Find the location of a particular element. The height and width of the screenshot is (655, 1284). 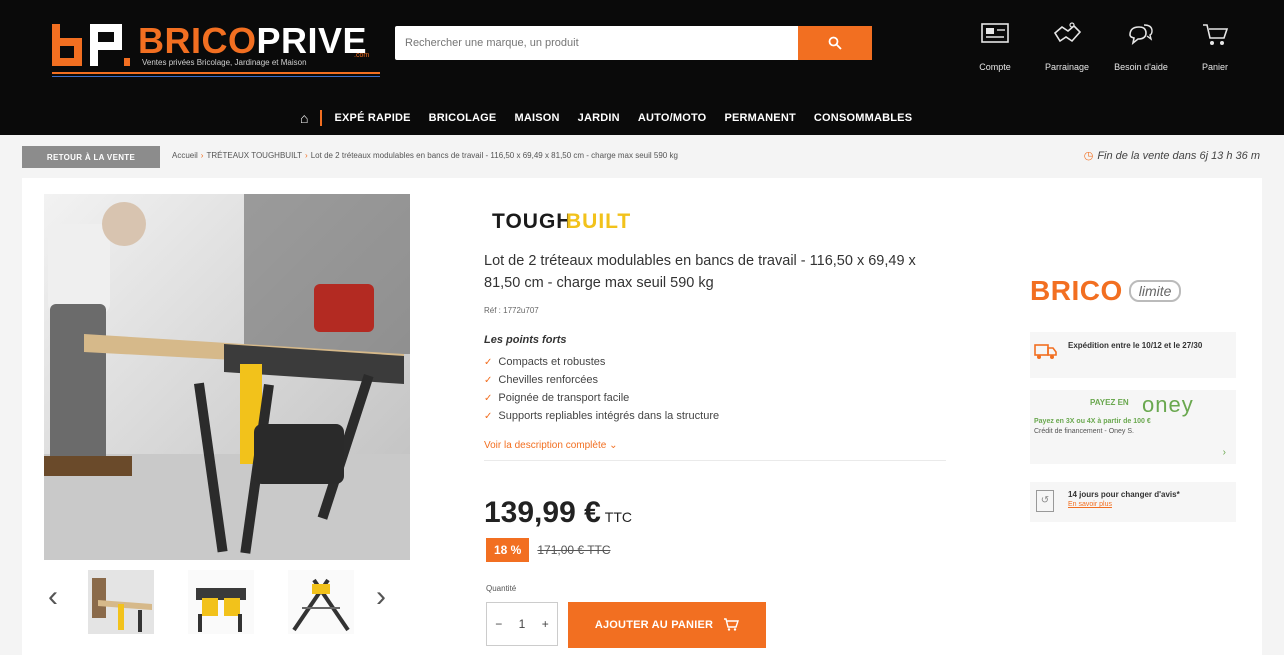

oney-pay-text: PAYEZ EN is located at coordinates (1109, 402).